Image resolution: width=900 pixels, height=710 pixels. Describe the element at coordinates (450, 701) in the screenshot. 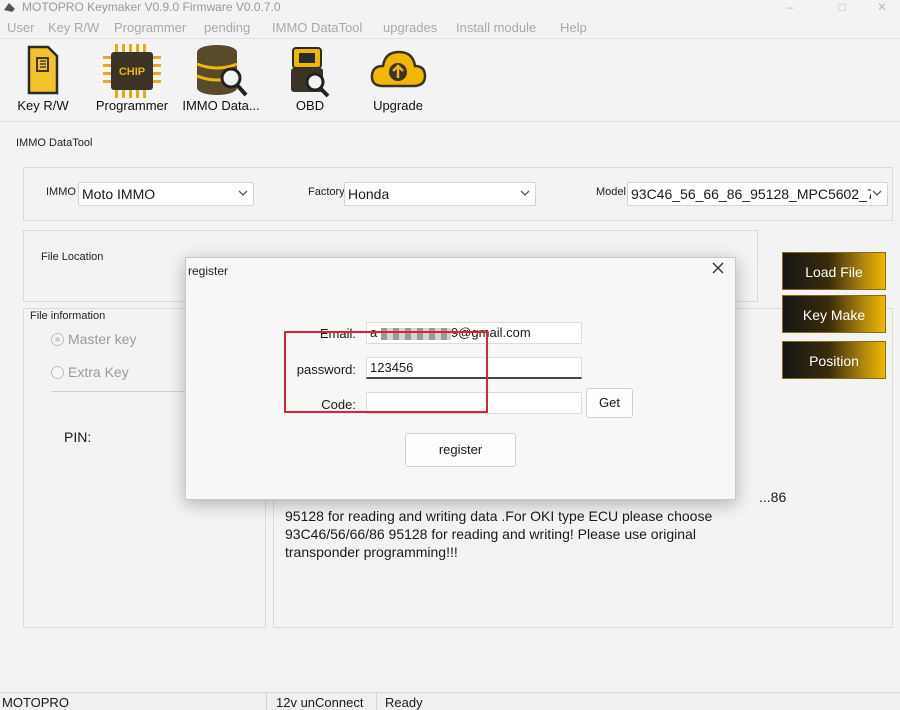

I see `status-bar: MOTOPRO 12v unConnect Ready` at that location.